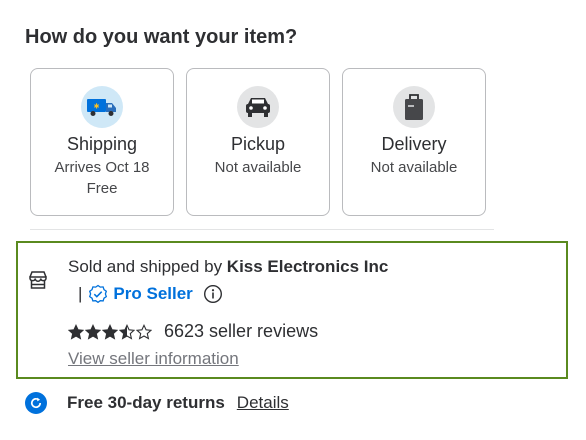 The width and height of the screenshot is (586, 440). What do you see at coordinates (147, 266) in the screenshot?
I see `sold-by-prefix: Sold and shipped by` at bounding box center [147, 266].